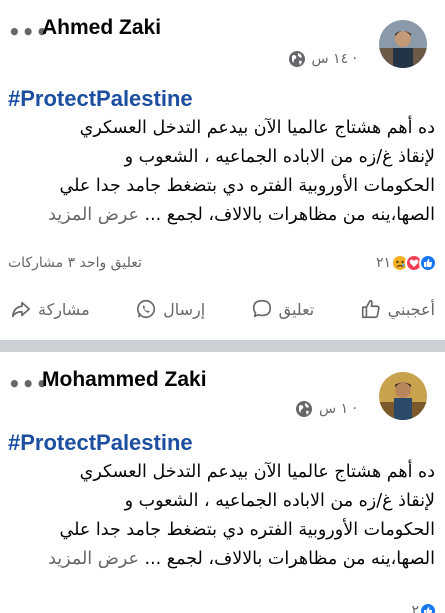 The height and width of the screenshot is (613, 445). What do you see at coordinates (335, 59) in the screenshot?
I see `post-timestamp: ١٤ س ·` at bounding box center [335, 59].